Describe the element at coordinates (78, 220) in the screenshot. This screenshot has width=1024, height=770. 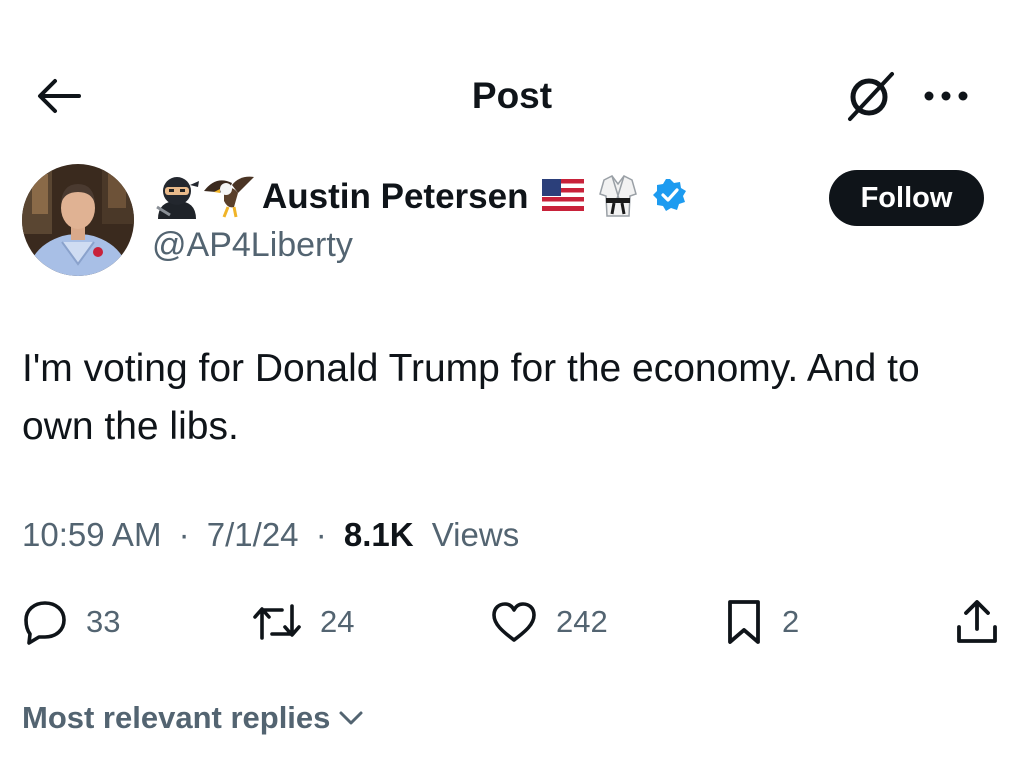
I see `avatar` at that location.